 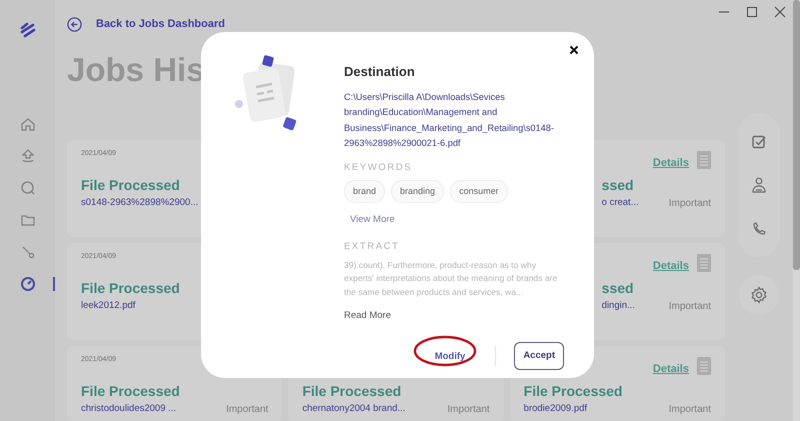 I want to click on gauge-icon, so click(x=28, y=284).